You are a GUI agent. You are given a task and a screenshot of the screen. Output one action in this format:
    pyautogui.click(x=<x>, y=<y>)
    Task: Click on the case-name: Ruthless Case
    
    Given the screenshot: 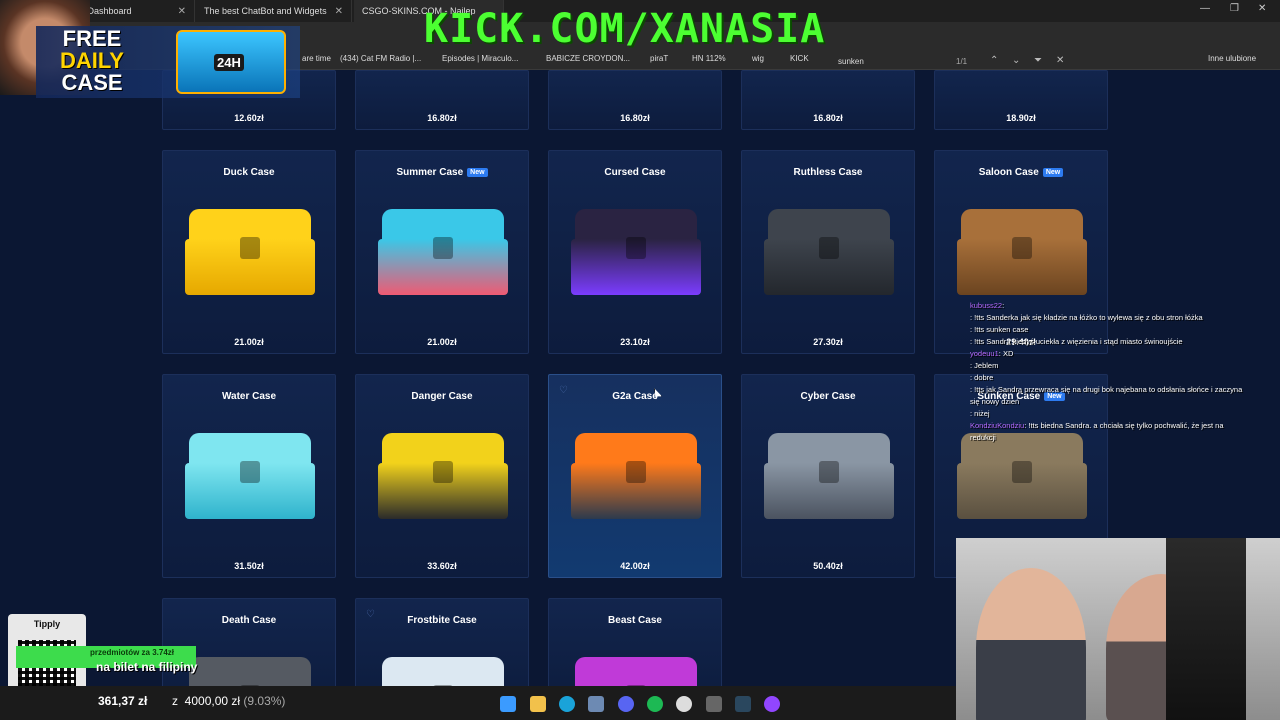 What is the action you would take?
    pyautogui.click(x=828, y=172)
    